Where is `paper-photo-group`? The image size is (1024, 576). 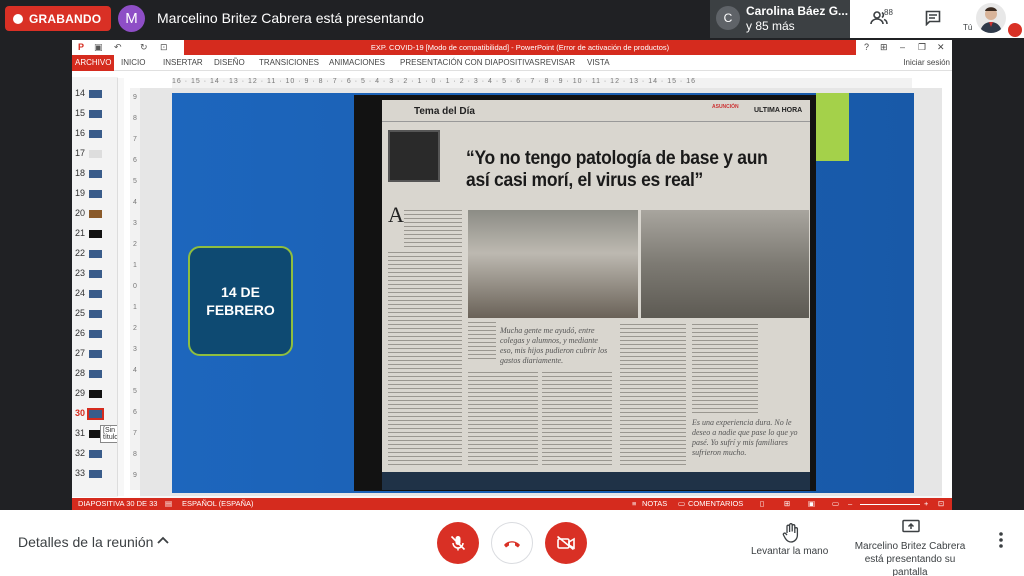 paper-photo-group is located at coordinates (553, 264).